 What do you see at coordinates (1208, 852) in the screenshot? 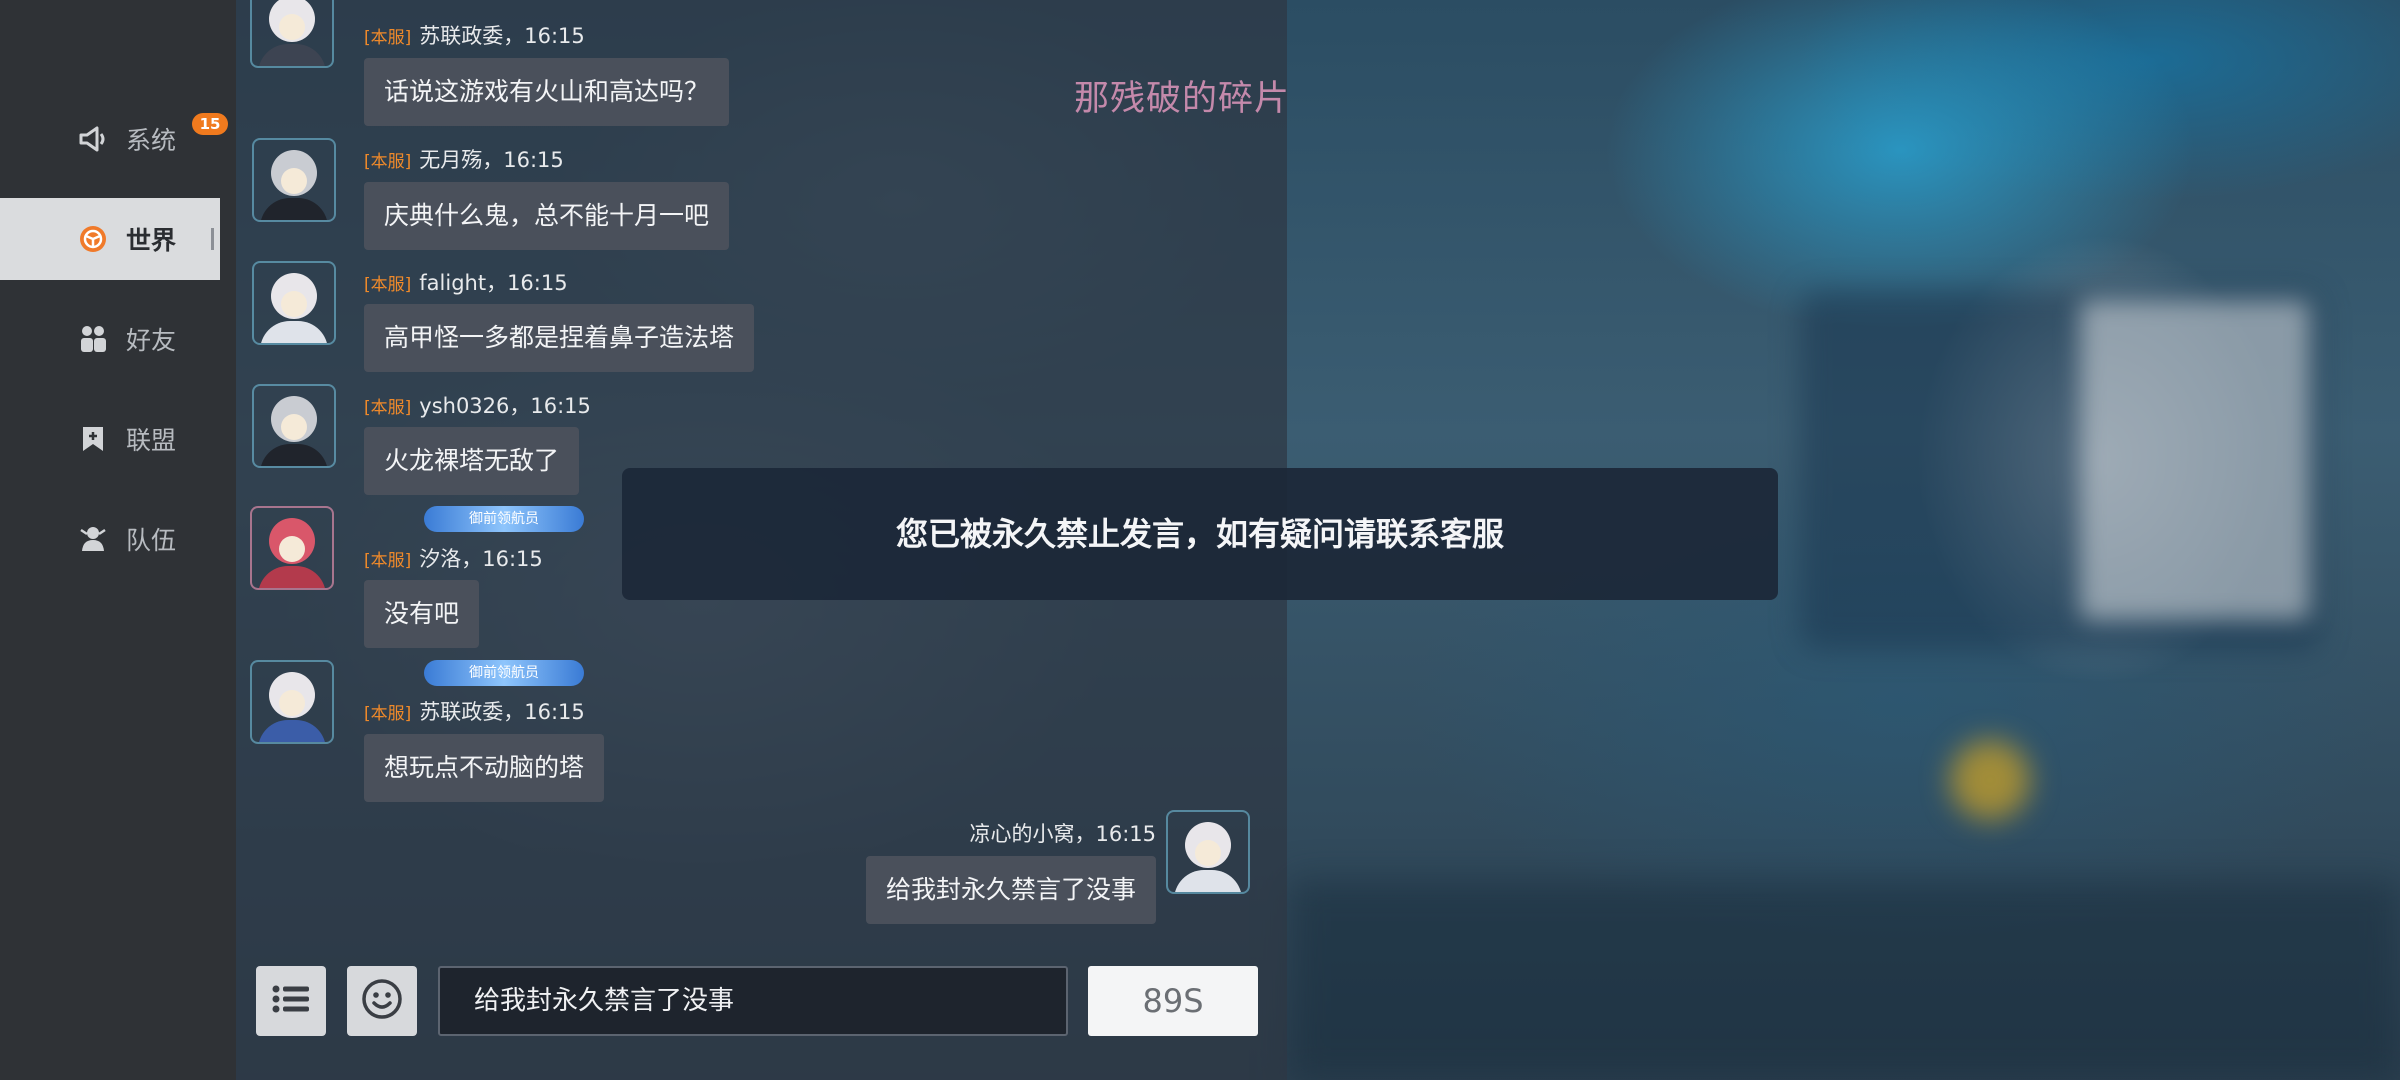
I see `self-avatar` at bounding box center [1208, 852].